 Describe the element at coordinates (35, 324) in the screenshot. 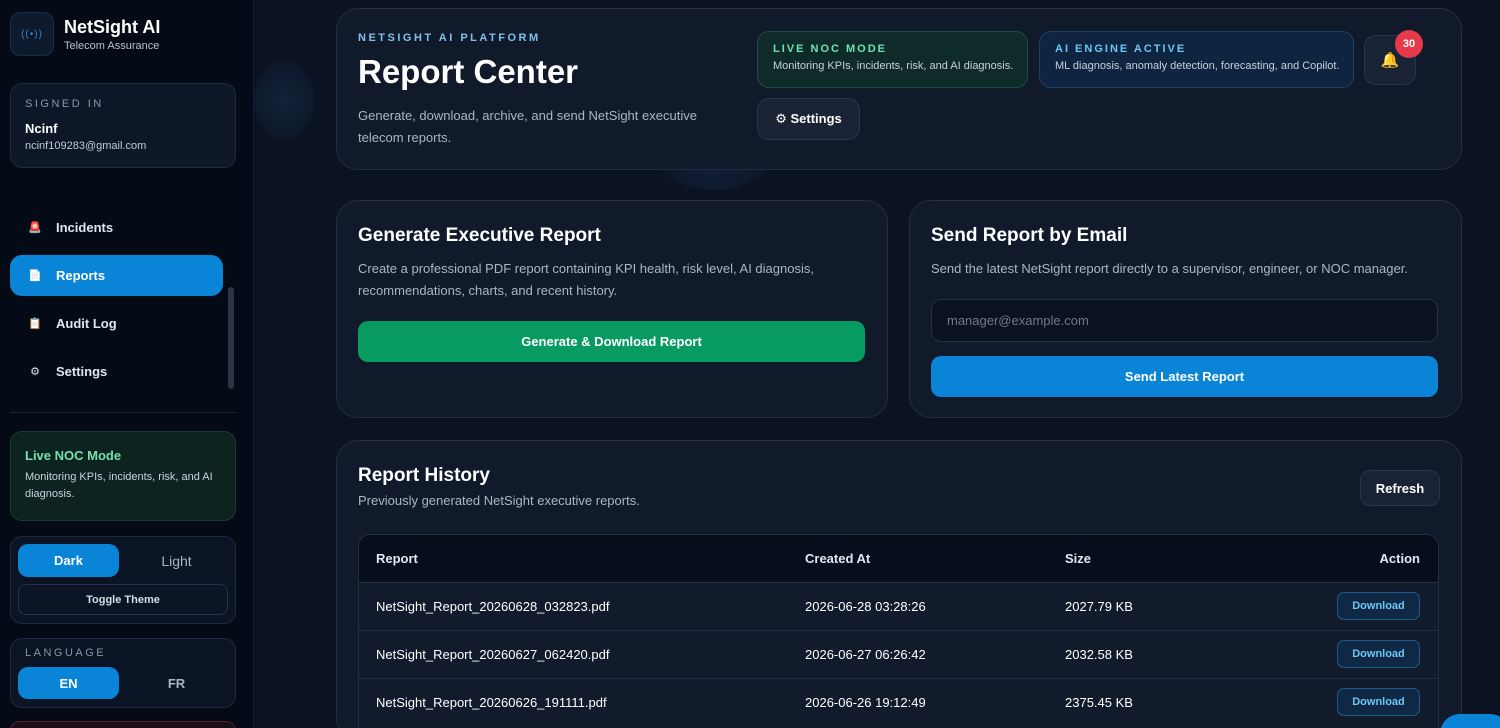

I see `clipboard-icon: 📋` at that location.